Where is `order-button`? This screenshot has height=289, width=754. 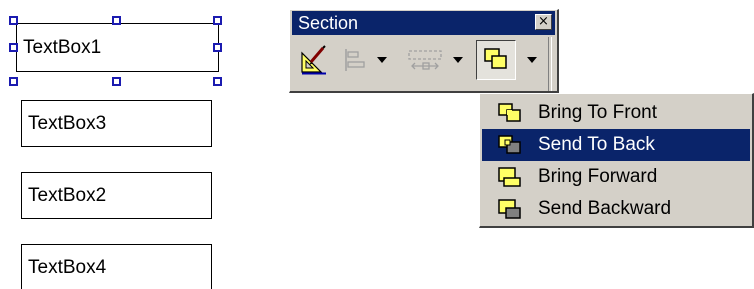
order-button is located at coordinates (496, 60).